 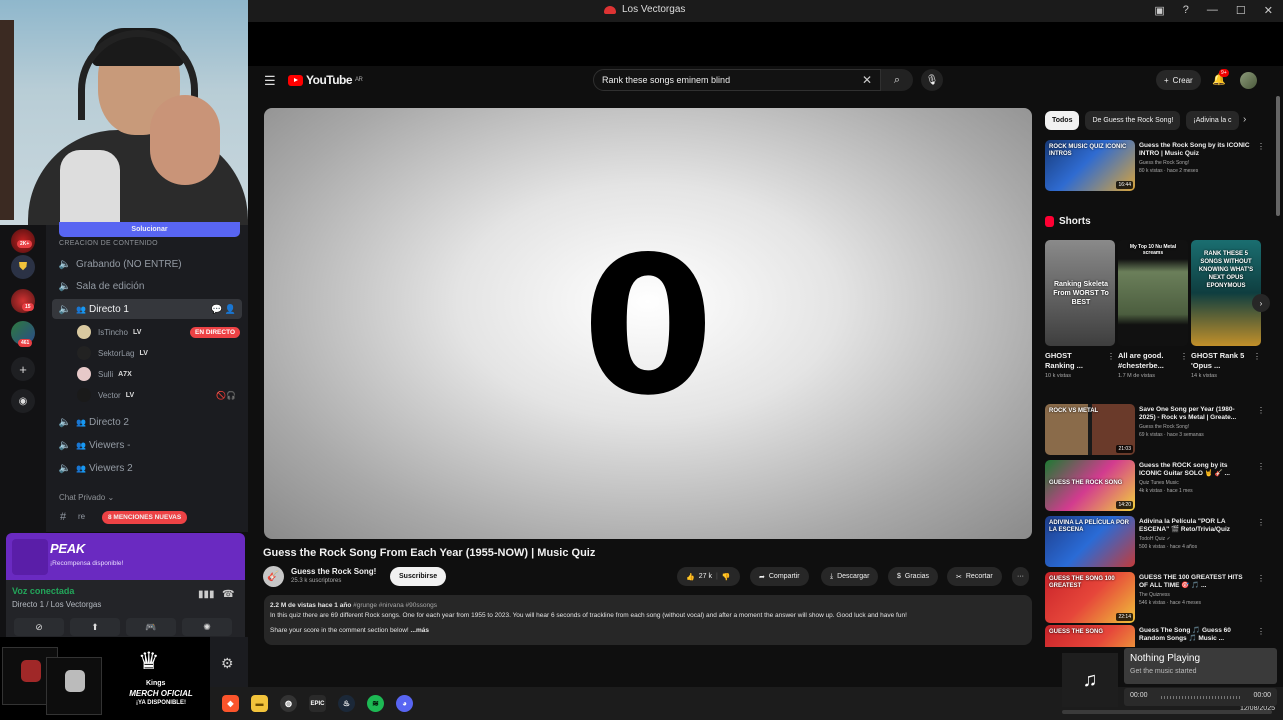 What do you see at coordinates (206, 594) in the screenshot?
I see `noise-suppression-icon: ▮▮▮` at bounding box center [206, 594].